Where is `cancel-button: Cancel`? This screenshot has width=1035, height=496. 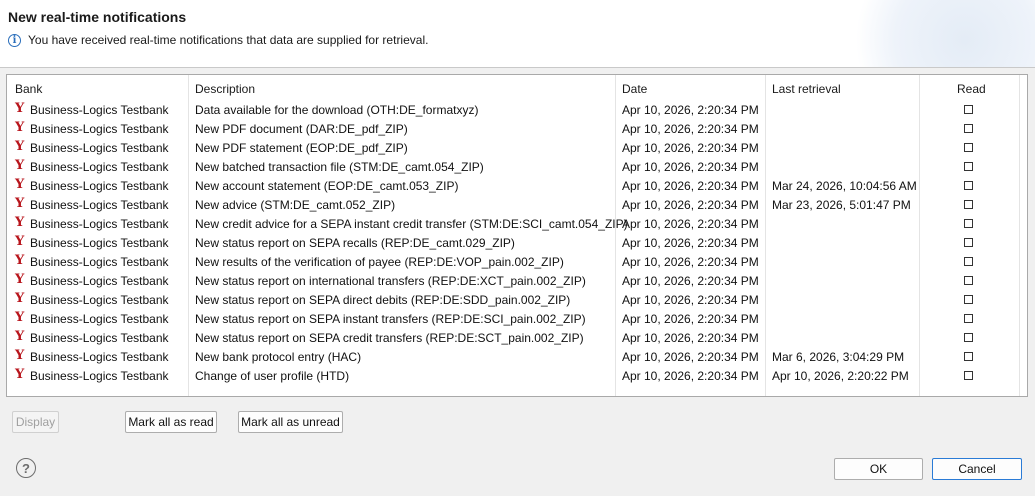 cancel-button: Cancel is located at coordinates (977, 469).